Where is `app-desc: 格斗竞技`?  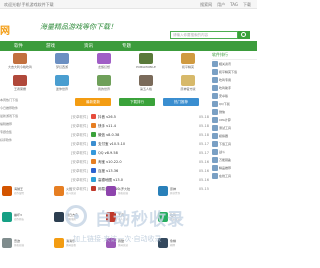
app-desc: 格斗竞技 is located at coordinates (71, 193).